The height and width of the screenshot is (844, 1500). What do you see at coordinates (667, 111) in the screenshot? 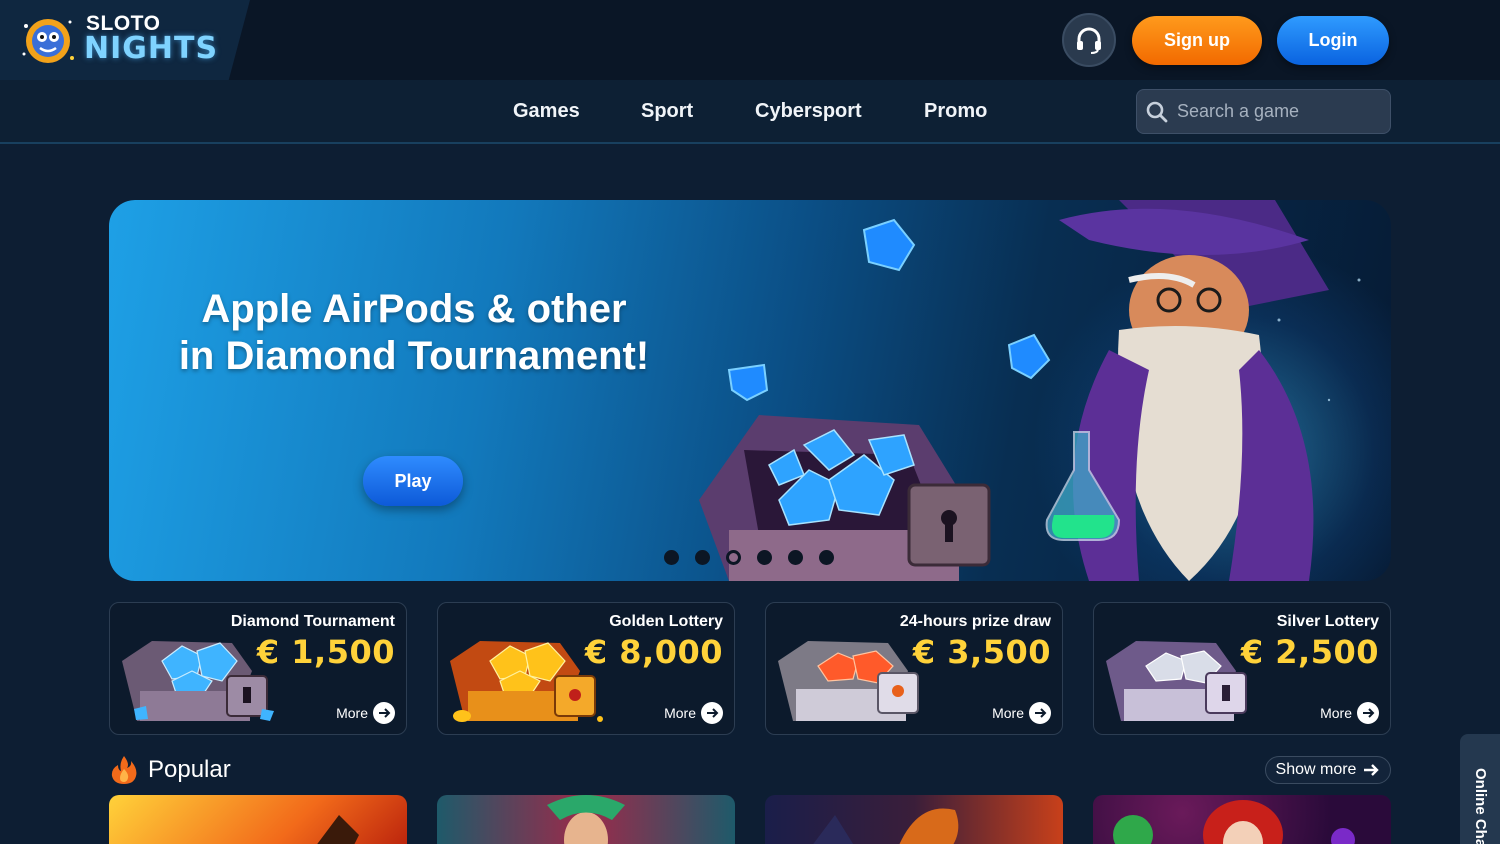
I see `nav-item-sport: Sport` at bounding box center [667, 111].